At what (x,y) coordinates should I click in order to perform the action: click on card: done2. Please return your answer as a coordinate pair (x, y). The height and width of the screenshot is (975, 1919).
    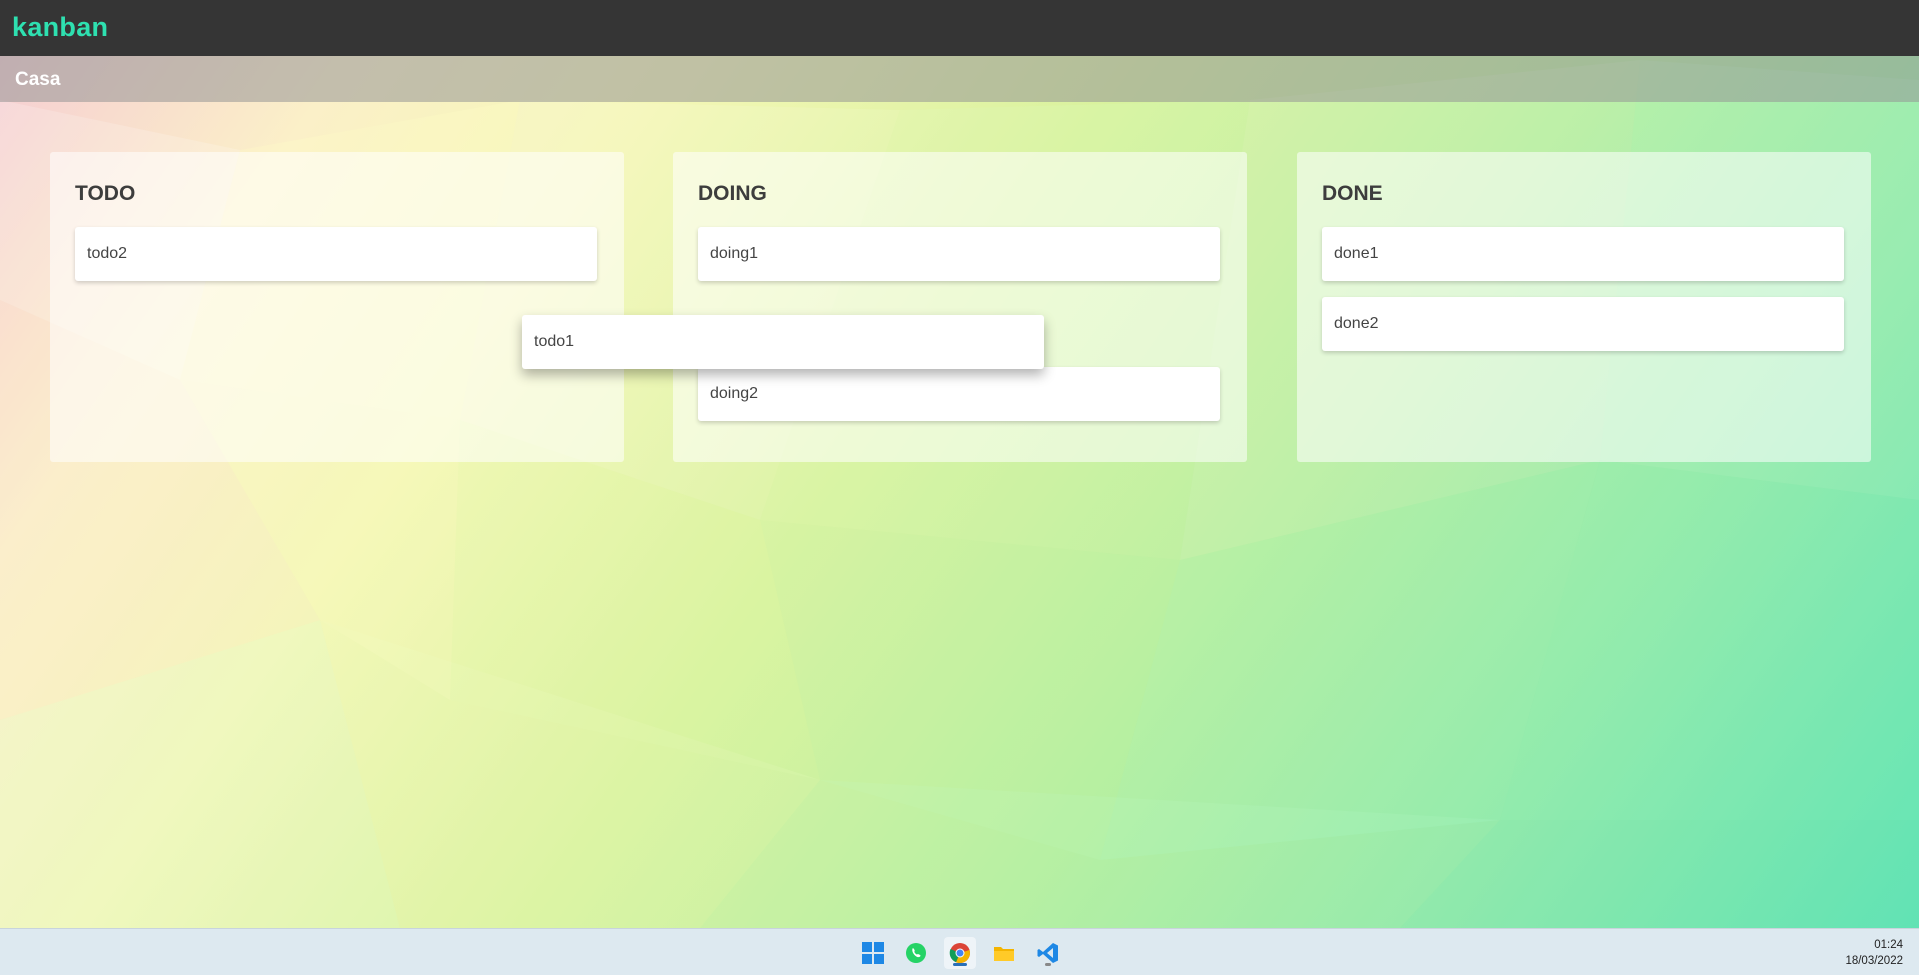
    Looking at the image, I should click on (1583, 324).